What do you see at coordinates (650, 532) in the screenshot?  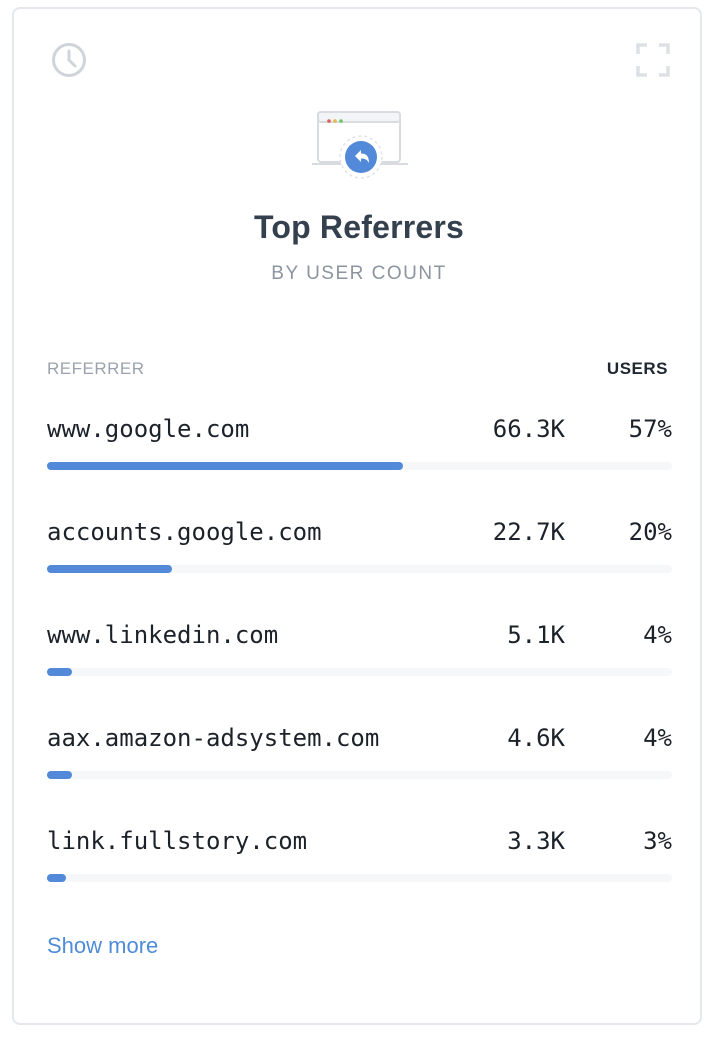 I see `user-percent: 20%` at bounding box center [650, 532].